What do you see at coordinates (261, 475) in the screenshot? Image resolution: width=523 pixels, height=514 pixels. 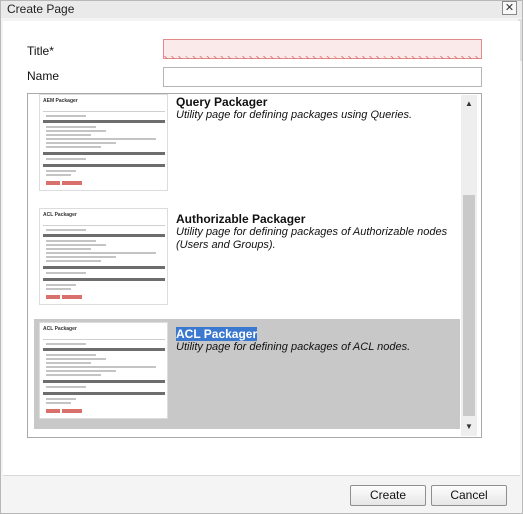 I see `footer-divider` at bounding box center [261, 475].